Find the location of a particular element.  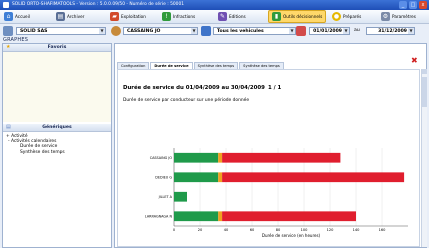

toolbar-label: Accueil is located at coordinates (22, 16).